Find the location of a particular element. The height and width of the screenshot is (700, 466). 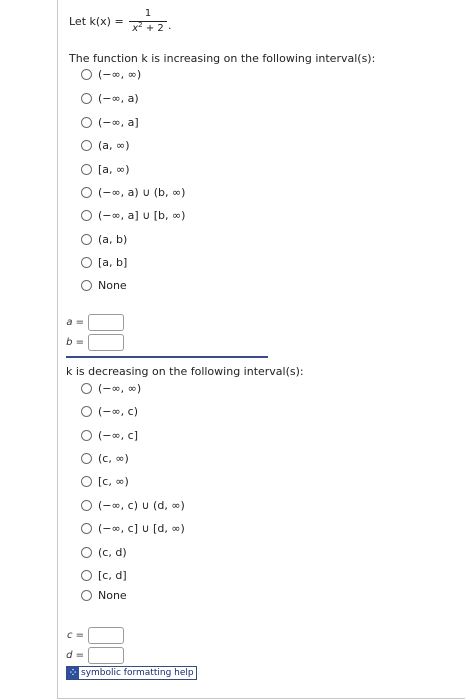

decreasing-option-3: (c, ∞) is located at coordinates (105, 458).